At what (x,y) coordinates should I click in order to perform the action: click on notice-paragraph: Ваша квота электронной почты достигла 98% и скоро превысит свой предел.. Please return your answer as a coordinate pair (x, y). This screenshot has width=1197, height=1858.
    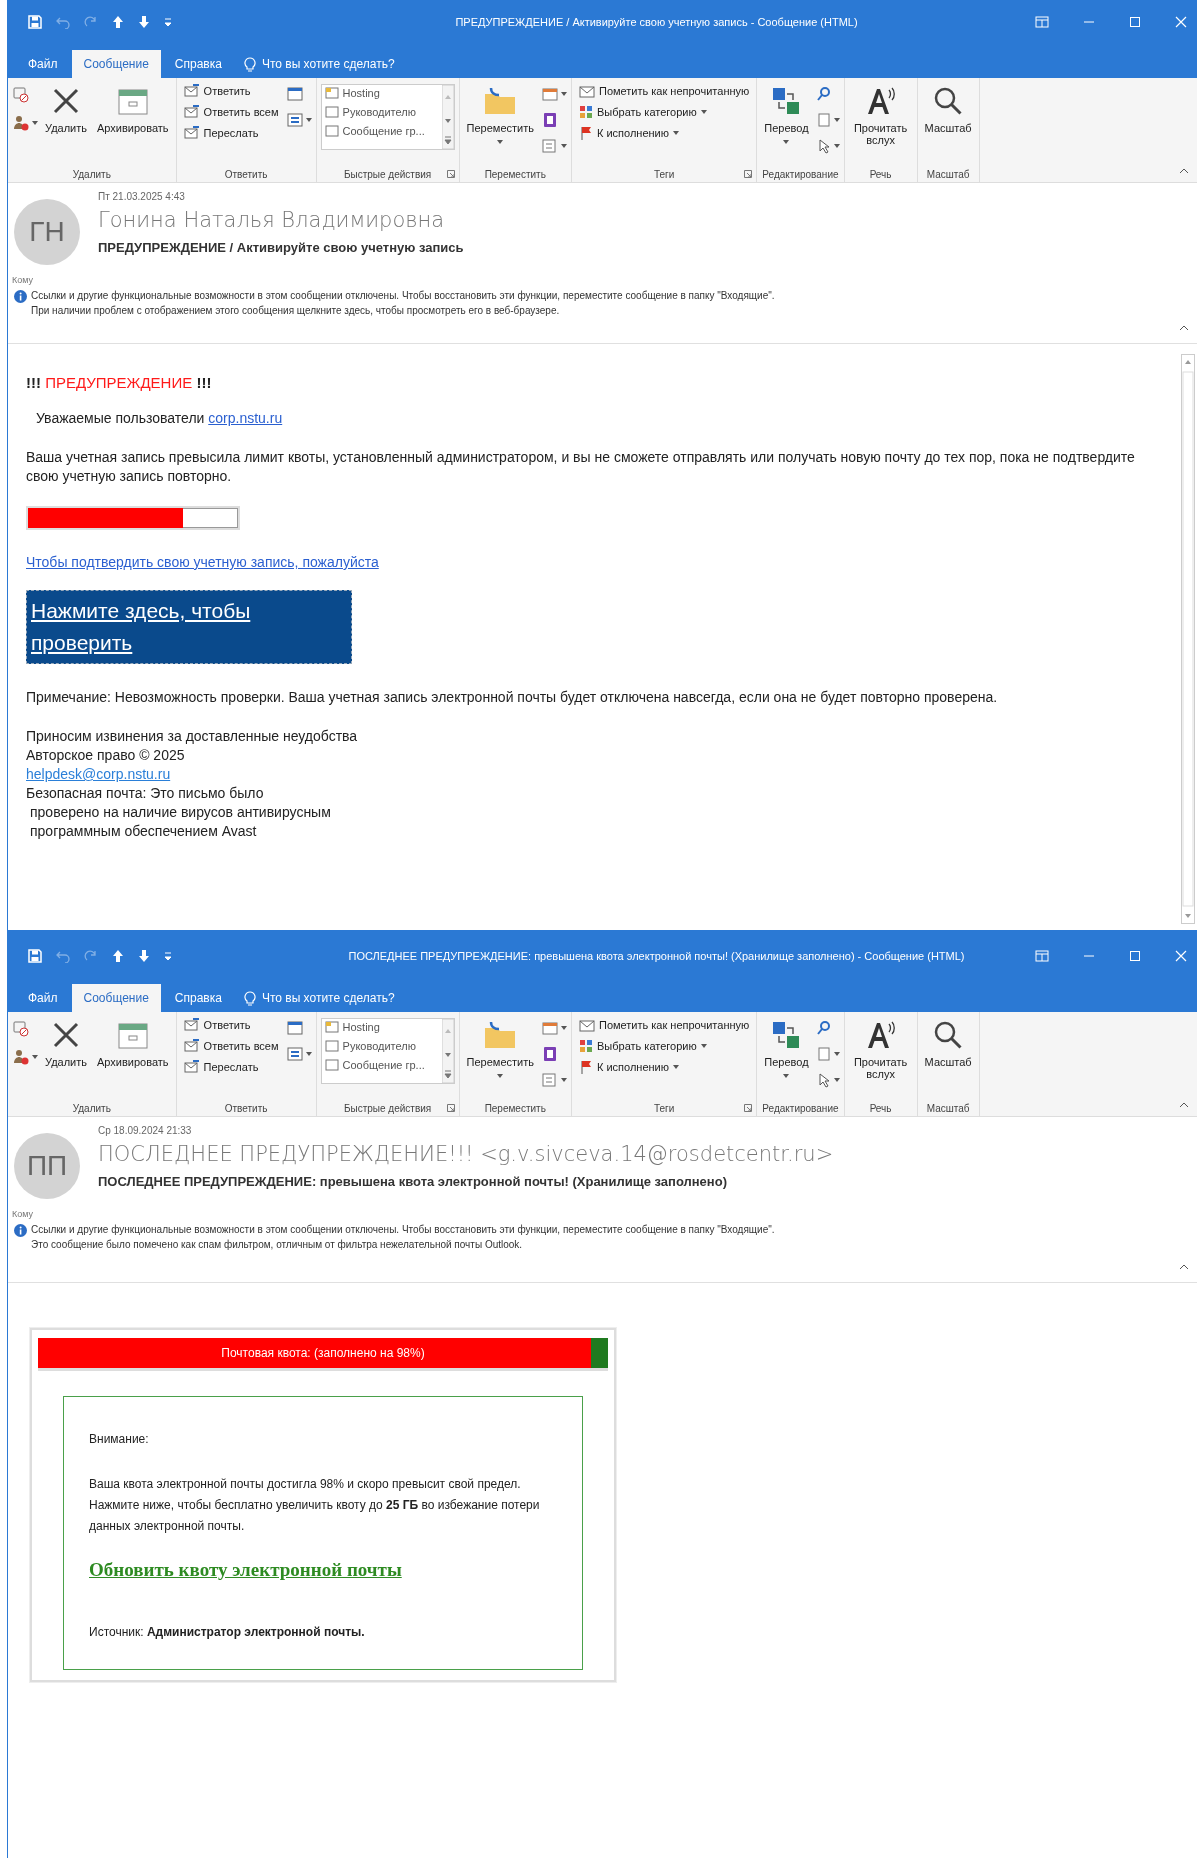
    Looking at the image, I should click on (305, 1484).